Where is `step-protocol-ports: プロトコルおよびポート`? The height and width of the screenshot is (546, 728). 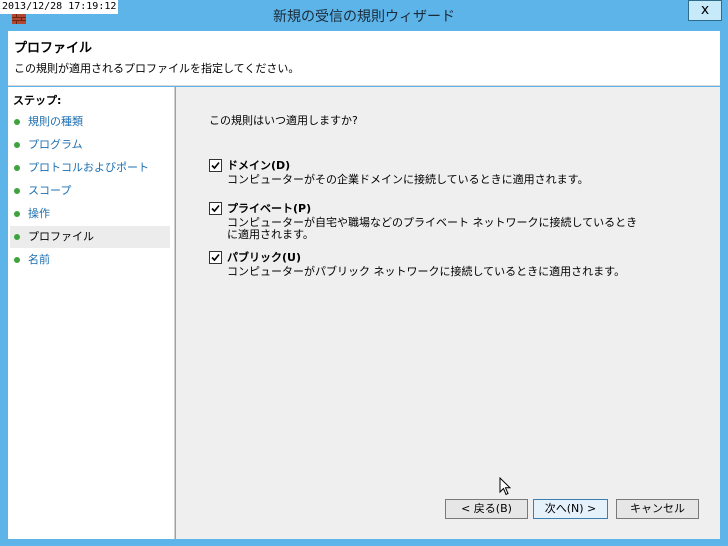 step-protocol-ports: プロトコルおよびポート is located at coordinates (90, 168).